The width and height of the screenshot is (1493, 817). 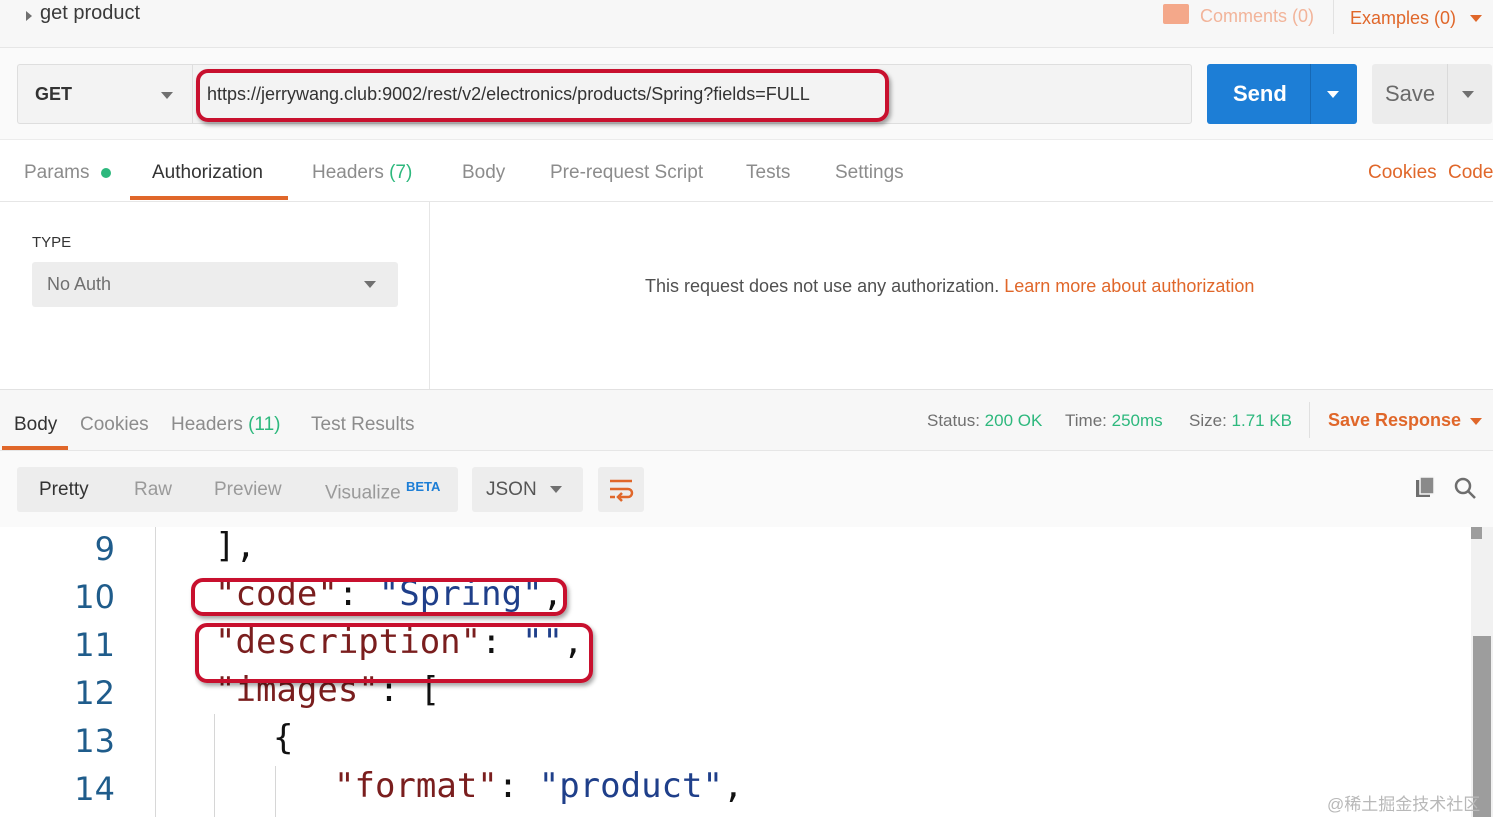 I want to click on response-tab-headers-count: (11), so click(x=264, y=424).